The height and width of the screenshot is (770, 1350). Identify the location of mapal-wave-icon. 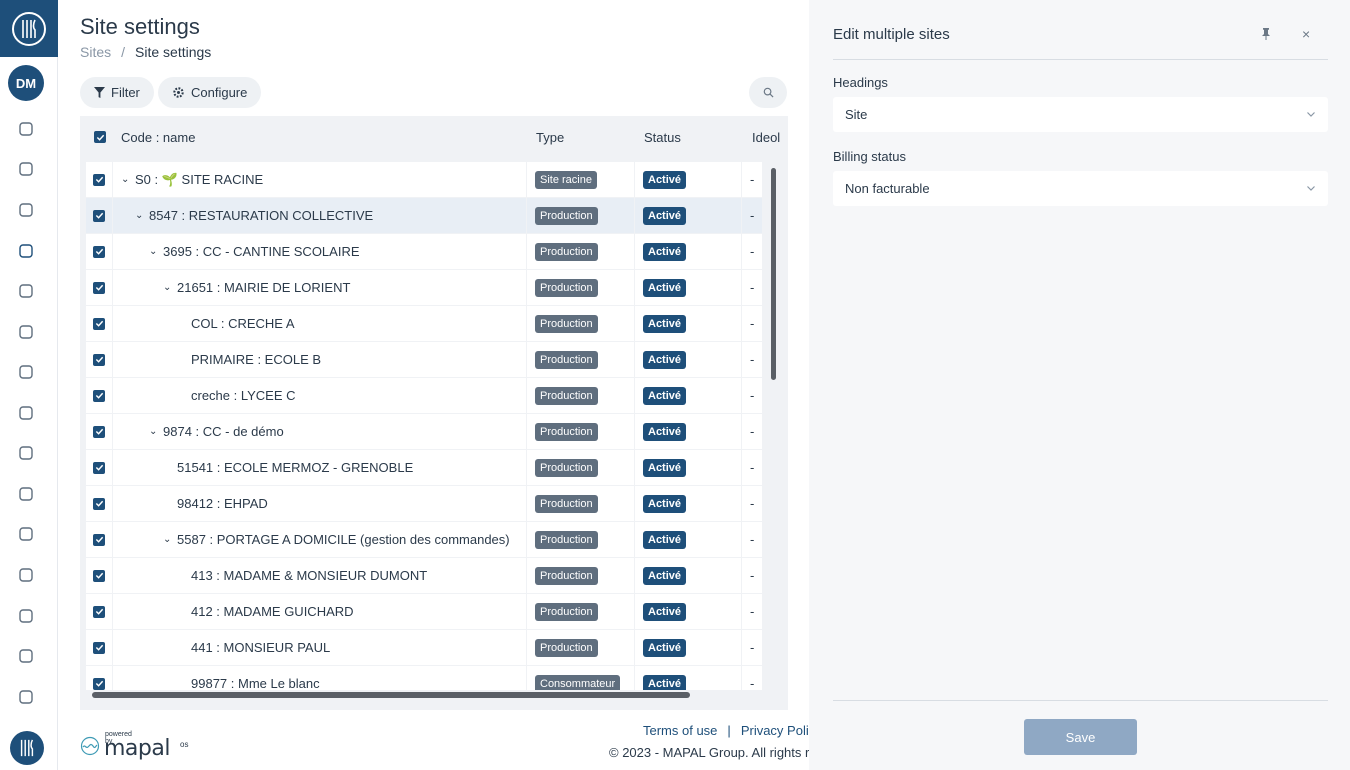
(90, 746).